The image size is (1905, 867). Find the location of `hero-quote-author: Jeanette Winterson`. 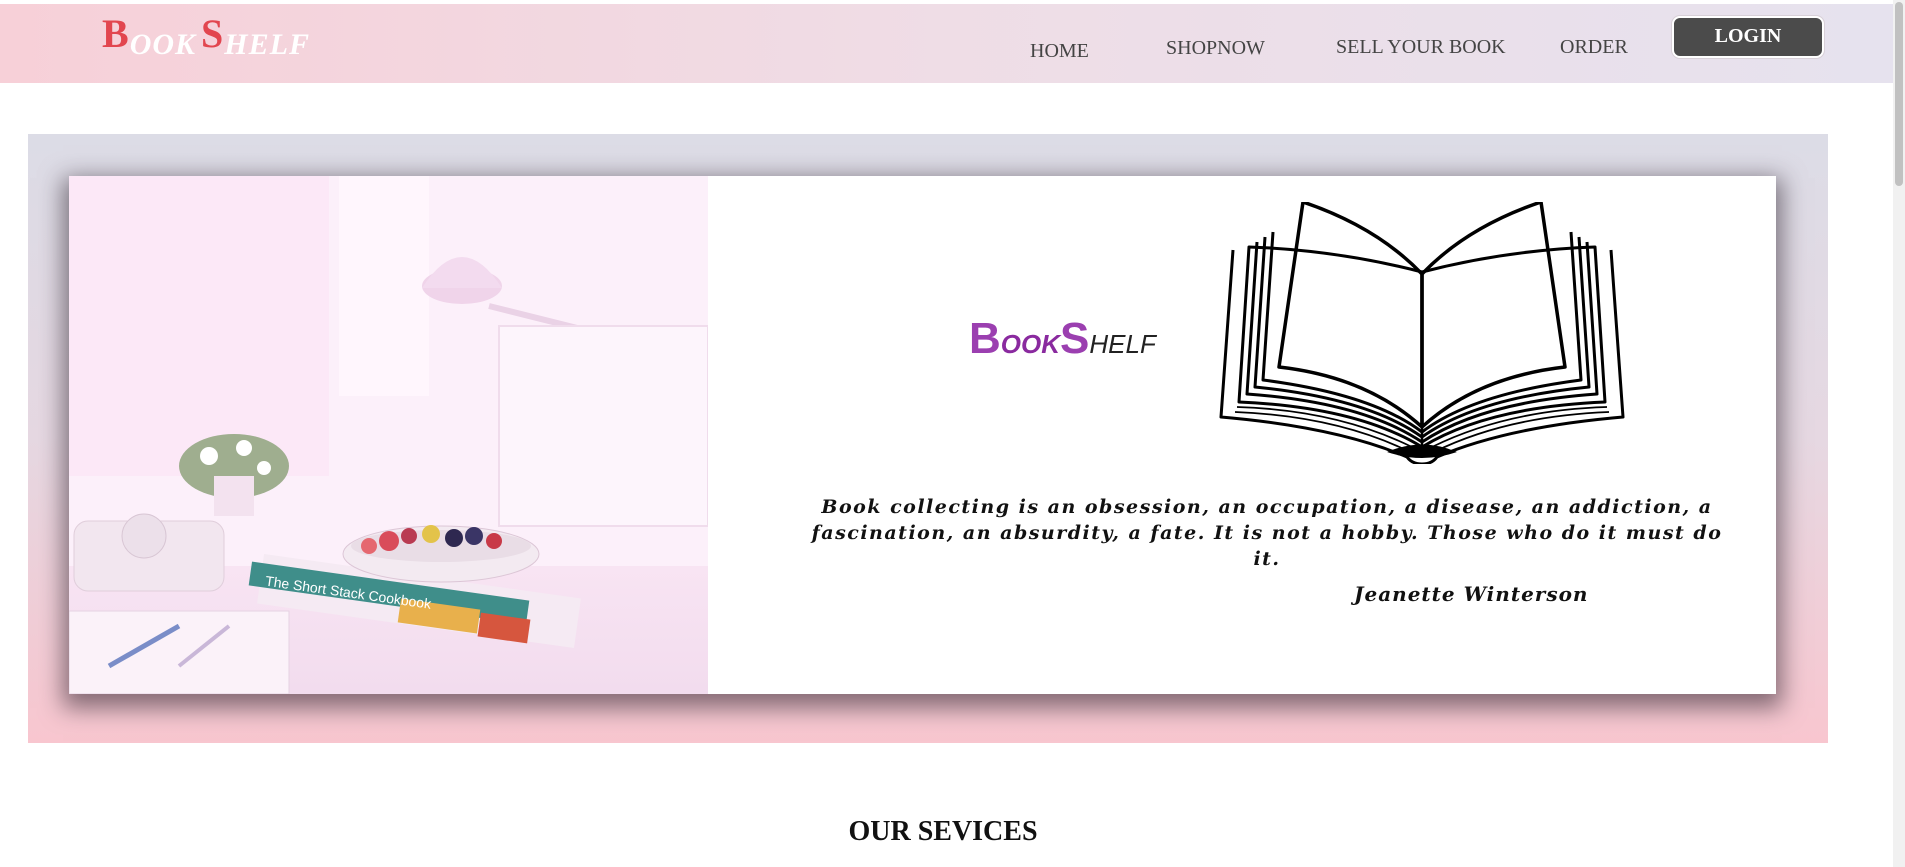

hero-quote-author: Jeanette Winterson is located at coordinates (1471, 594).